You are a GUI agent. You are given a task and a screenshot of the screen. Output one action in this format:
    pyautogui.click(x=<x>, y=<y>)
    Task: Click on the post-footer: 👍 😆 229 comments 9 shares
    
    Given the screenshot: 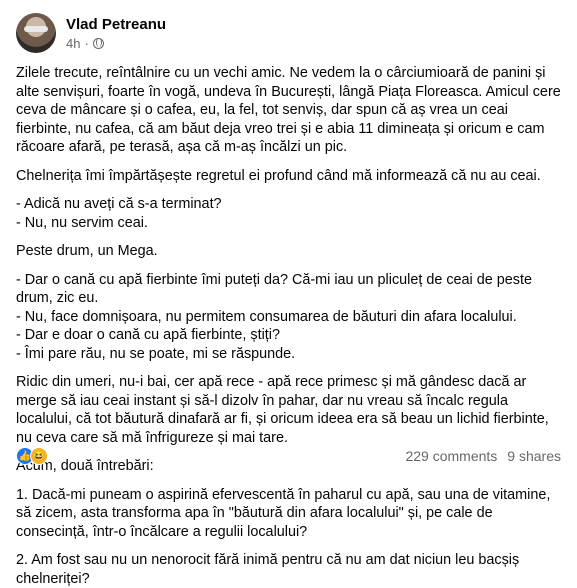 What is the action you would take?
    pyautogui.click(x=288, y=456)
    